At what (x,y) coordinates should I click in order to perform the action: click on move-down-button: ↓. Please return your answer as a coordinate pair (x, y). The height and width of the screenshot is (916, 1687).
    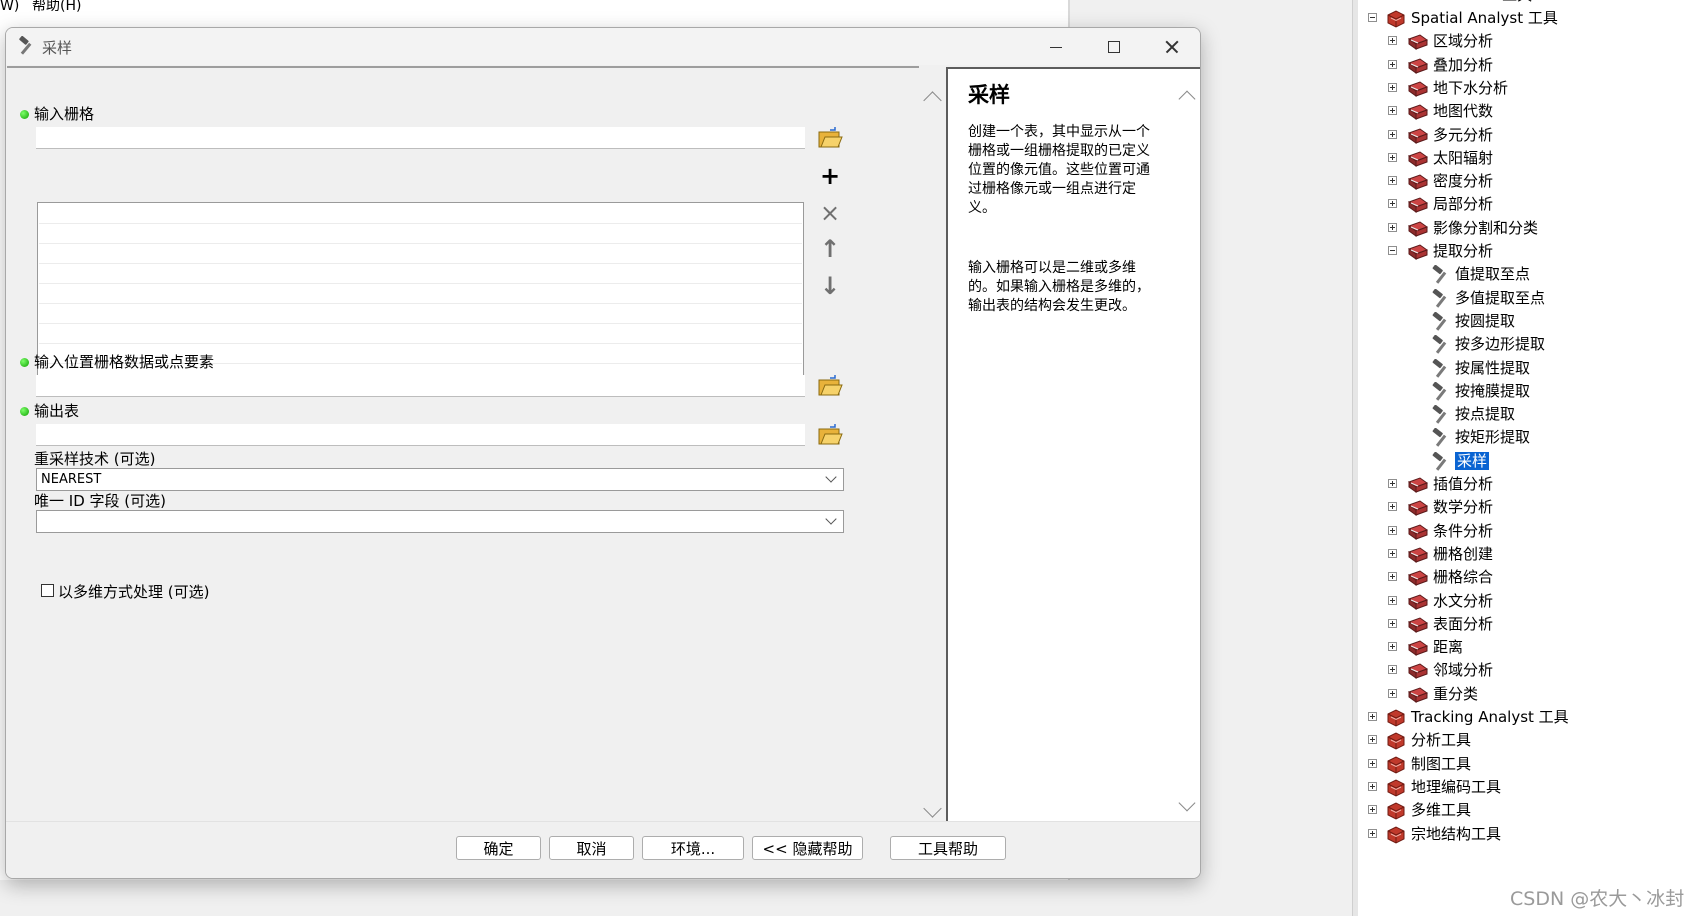
    Looking at the image, I should click on (830, 286).